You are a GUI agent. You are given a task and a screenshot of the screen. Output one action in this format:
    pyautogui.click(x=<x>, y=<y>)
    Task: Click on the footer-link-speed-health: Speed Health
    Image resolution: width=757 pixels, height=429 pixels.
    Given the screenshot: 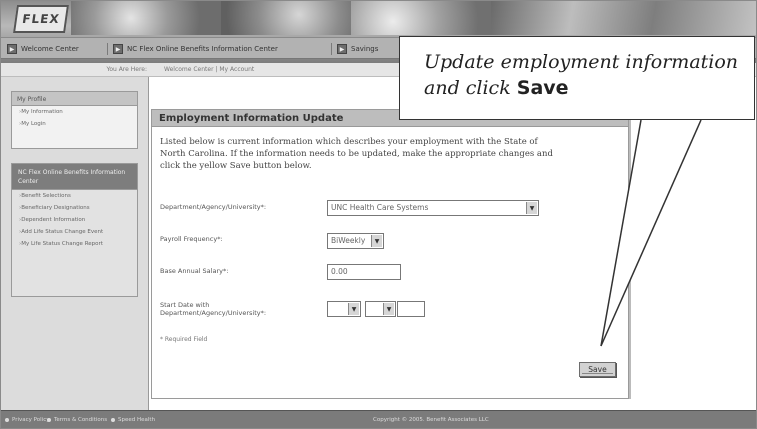 What is the action you would take?
    pyautogui.click(x=133, y=420)
    